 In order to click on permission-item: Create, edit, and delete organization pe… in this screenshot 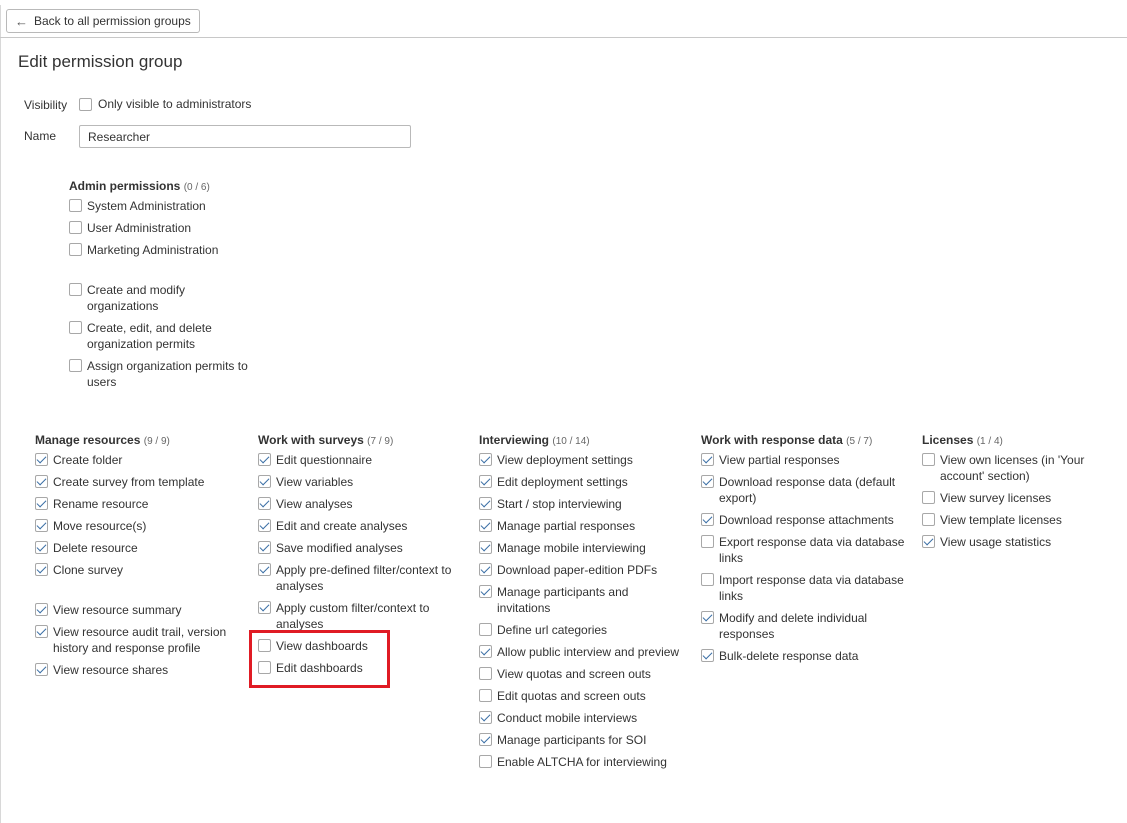, I will do `click(164, 336)`.